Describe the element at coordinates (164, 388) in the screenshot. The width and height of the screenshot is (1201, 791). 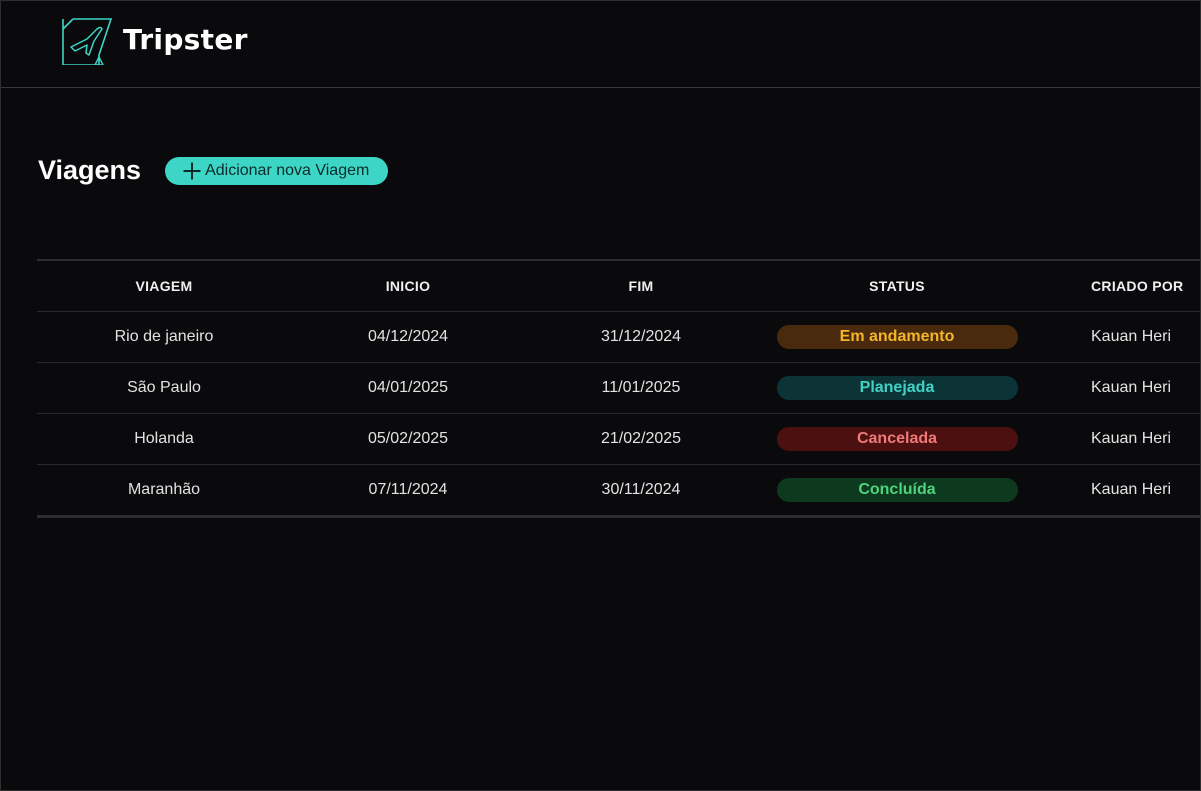
I see `cell-viagem: São Paulo` at that location.